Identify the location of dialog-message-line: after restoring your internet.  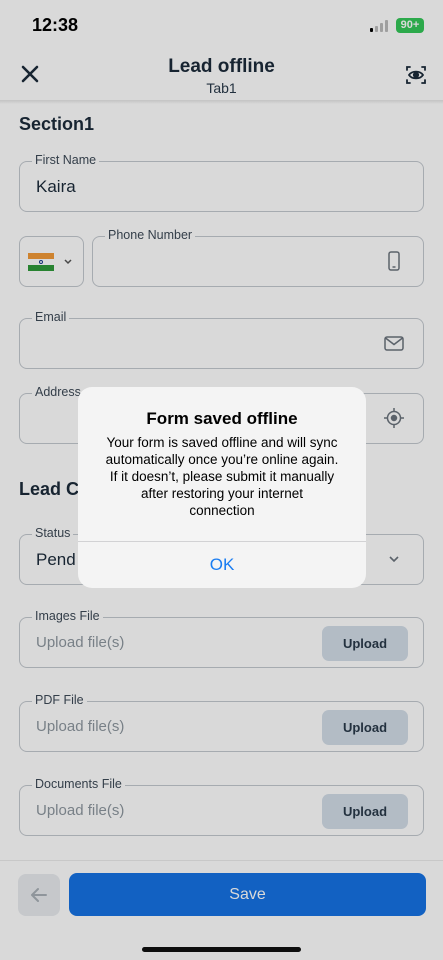
(222, 493).